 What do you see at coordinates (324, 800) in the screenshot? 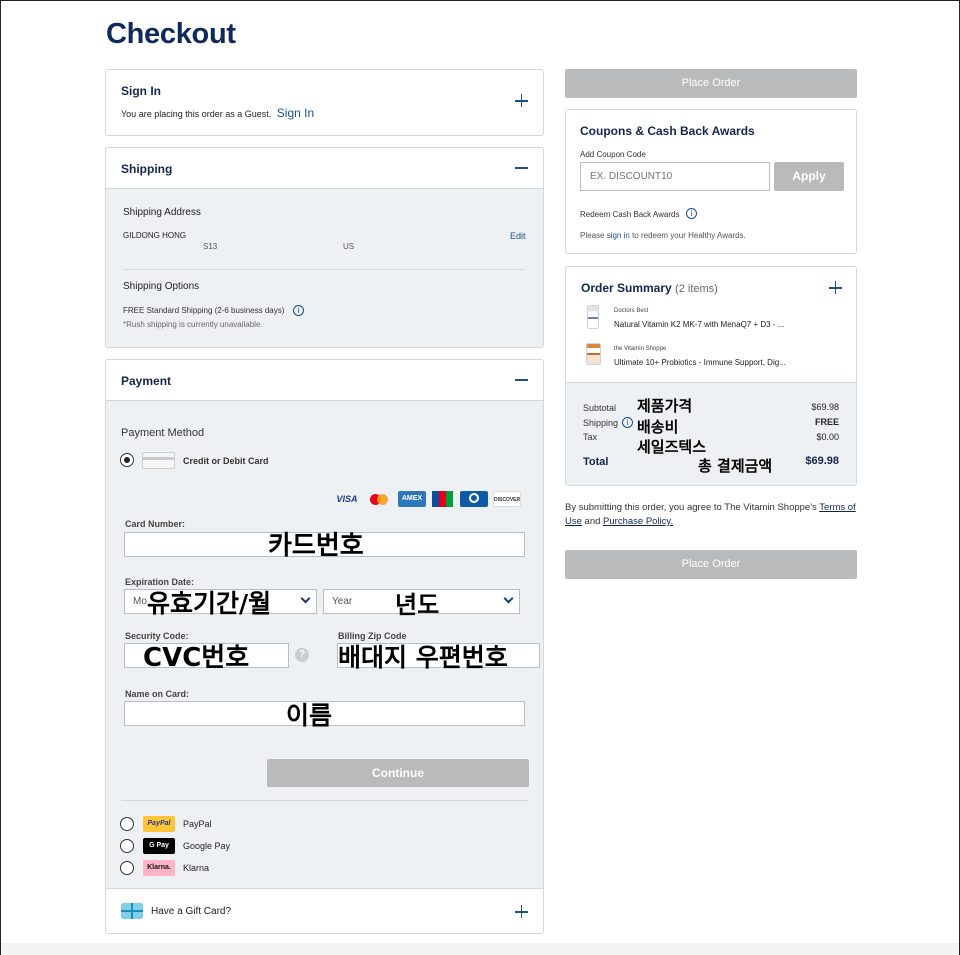
I see `payment-divider` at bounding box center [324, 800].